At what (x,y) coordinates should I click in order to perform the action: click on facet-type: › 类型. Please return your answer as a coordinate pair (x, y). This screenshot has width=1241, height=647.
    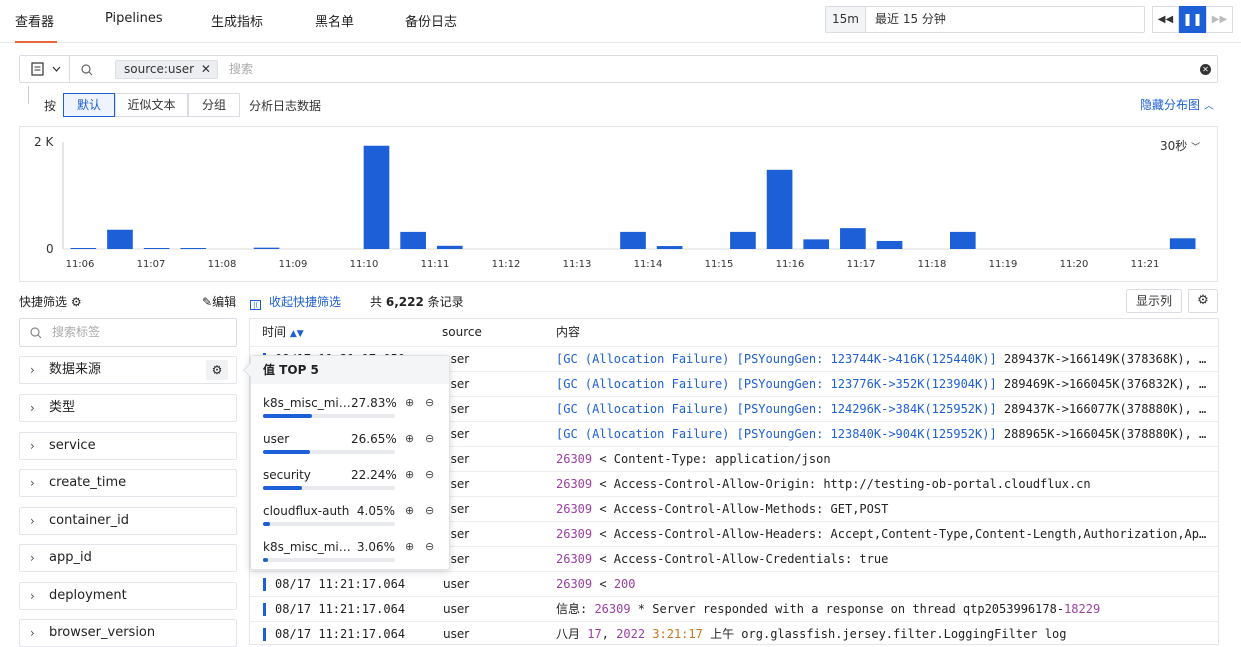
    Looking at the image, I should click on (128, 408).